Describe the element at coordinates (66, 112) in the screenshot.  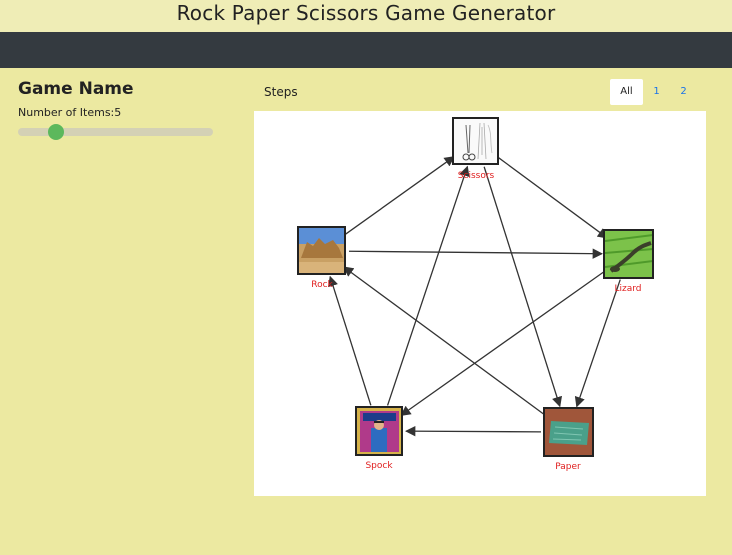
I see `items-label: Number of Items:` at that location.